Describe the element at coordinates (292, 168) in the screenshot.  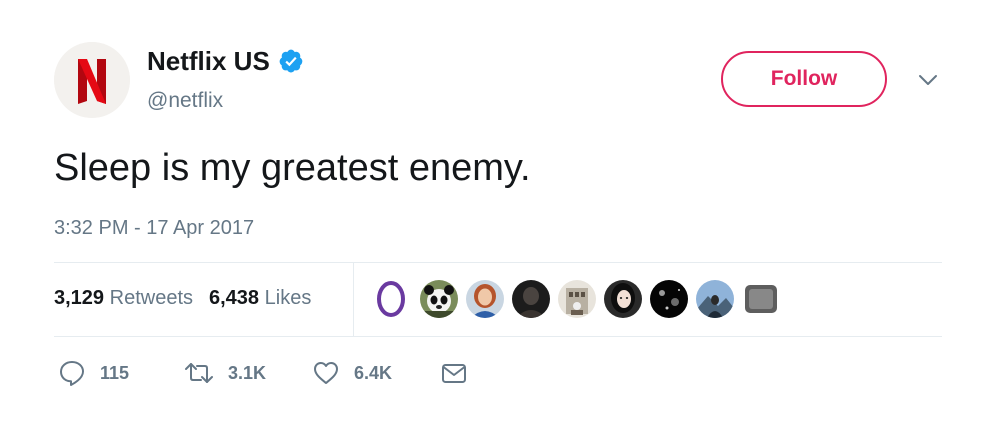
I see `tweet-text: Sleep is my greatest enemy.` at that location.